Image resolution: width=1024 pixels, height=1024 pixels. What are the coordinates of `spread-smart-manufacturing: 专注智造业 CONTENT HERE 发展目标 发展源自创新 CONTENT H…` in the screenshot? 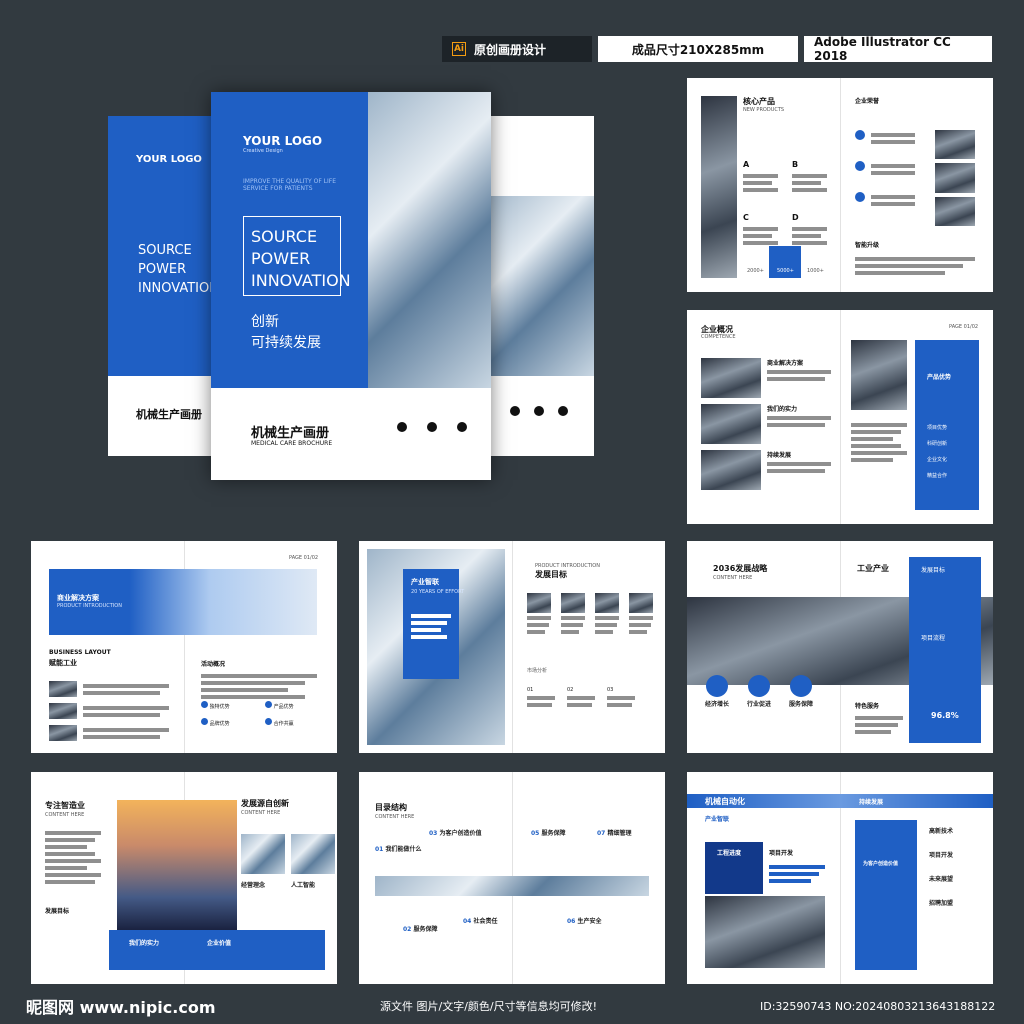 It's located at (184, 878).